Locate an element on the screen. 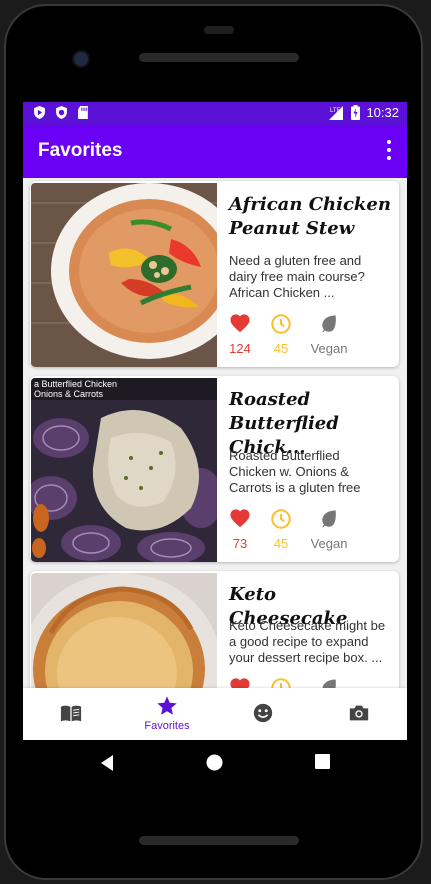  image-caption-line: a Butterflied Chicken is located at coordinates (75, 384).